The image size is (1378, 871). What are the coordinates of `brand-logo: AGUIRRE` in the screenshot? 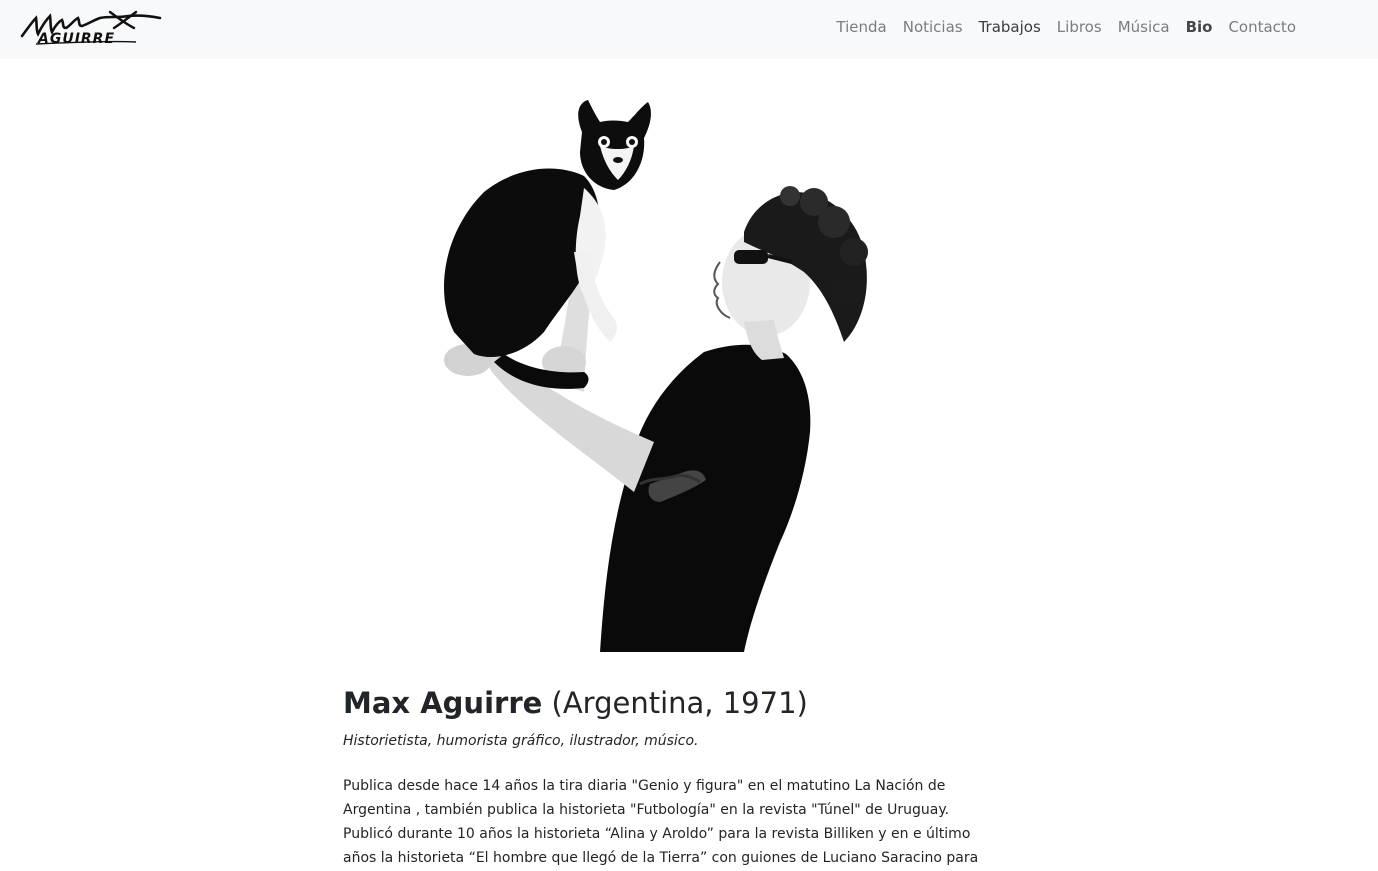 It's located at (92, 26).